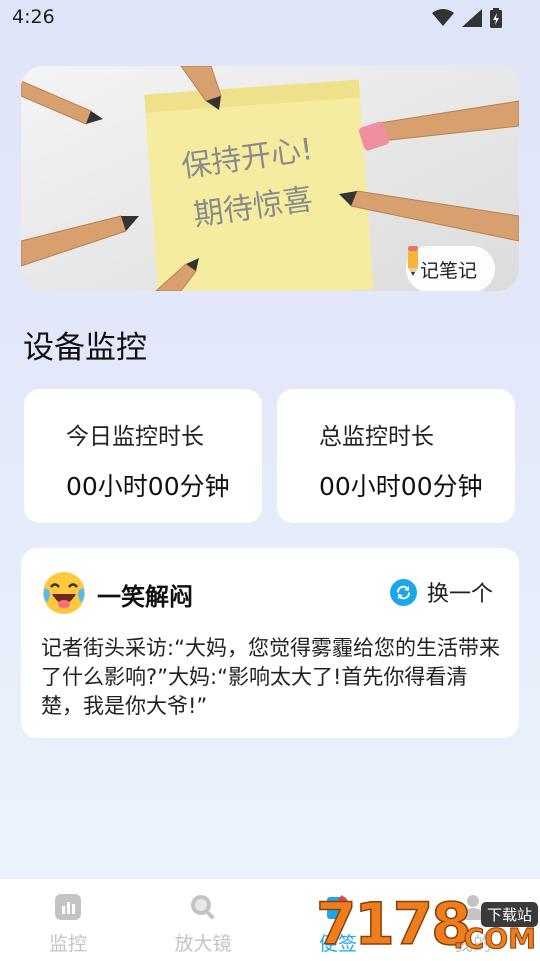  Describe the element at coordinates (495, 939) in the screenshot. I see `watermark-domain: .COM` at that location.